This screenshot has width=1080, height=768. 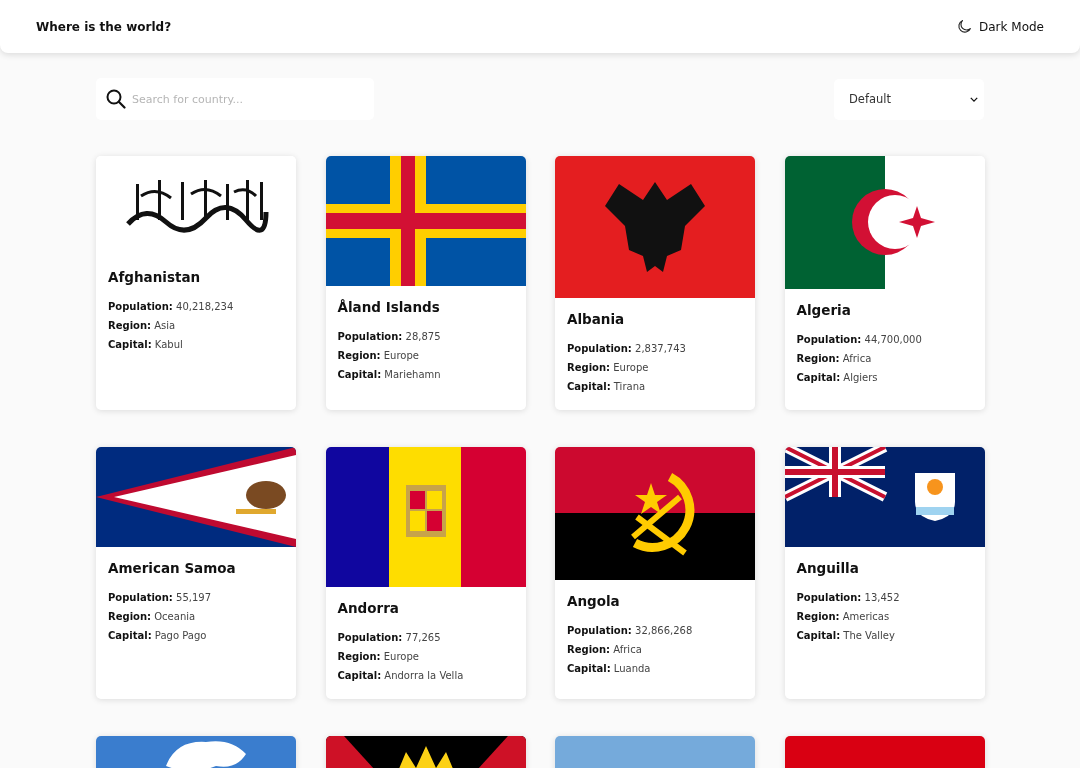 I want to click on country-fact: Region: Oceania, so click(x=152, y=617).